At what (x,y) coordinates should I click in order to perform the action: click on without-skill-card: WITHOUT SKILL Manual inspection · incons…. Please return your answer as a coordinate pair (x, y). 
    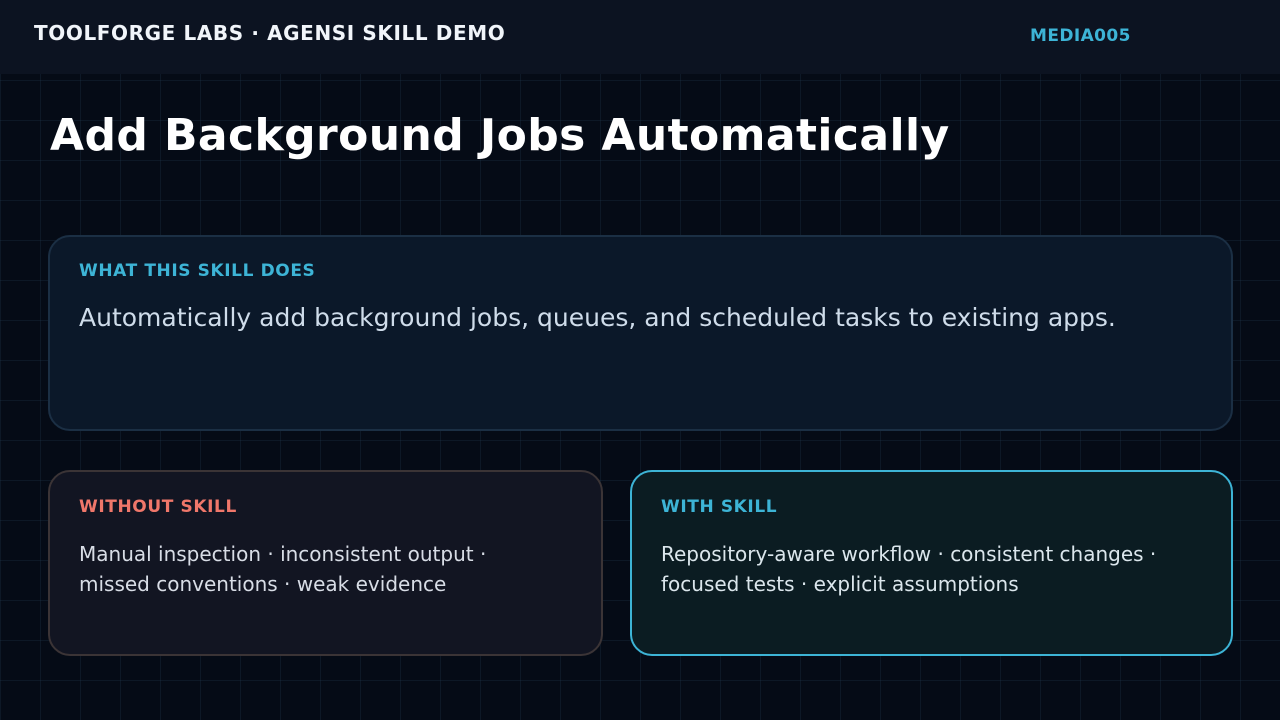
    Looking at the image, I should click on (325, 563).